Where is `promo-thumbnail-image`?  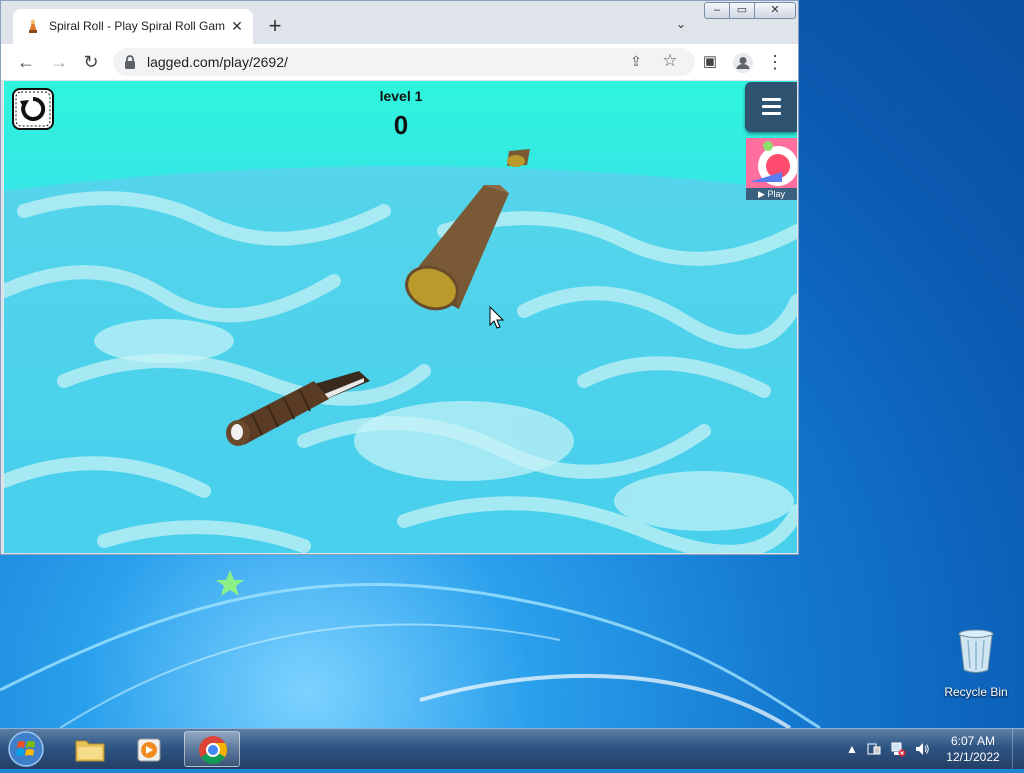
promo-thumbnail-image is located at coordinates (771, 163).